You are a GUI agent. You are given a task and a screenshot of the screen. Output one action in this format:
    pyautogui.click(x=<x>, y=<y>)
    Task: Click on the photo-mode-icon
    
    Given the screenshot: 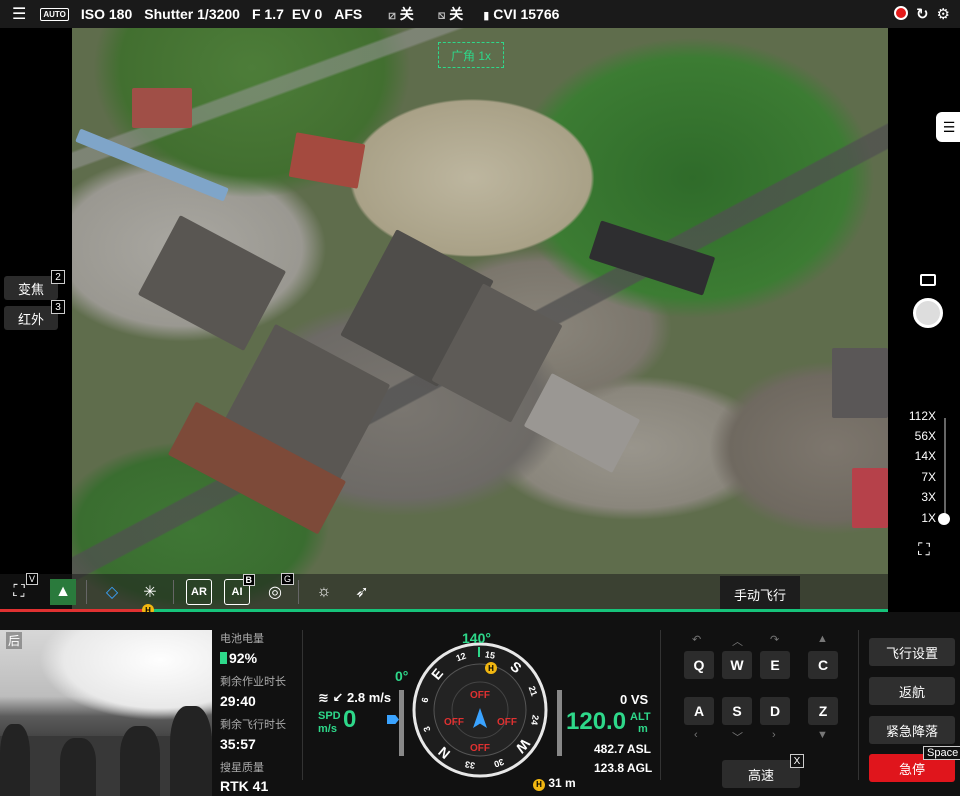 What is the action you would take?
    pyautogui.click(x=928, y=280)
    